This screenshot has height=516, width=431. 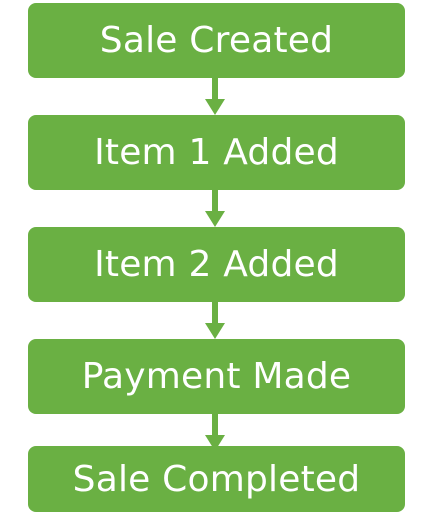 What do you see at coordinates (216, 40) in the screenshot?
I see `step-sale-created: Sale Created` at bounding box center [216, 40].